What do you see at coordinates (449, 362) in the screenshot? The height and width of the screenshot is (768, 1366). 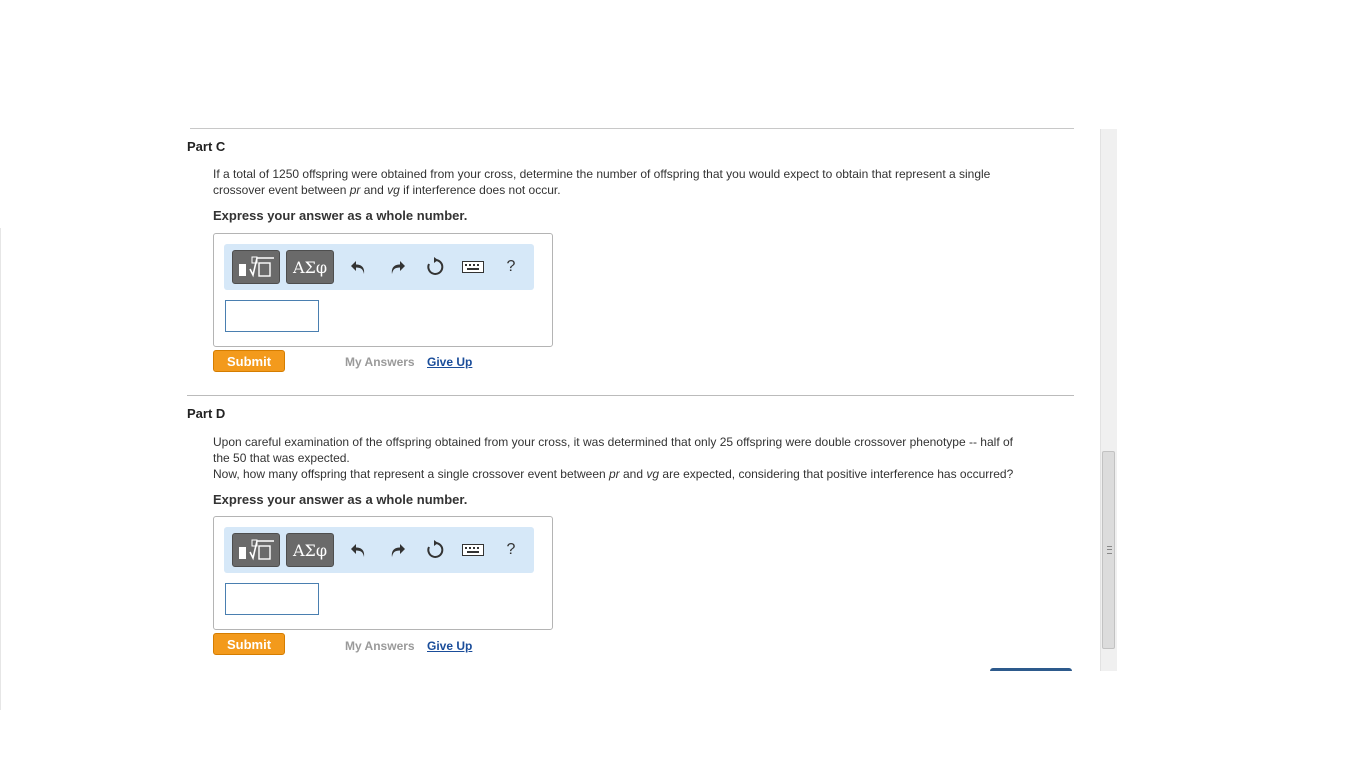 I see `part-c-give-up-link: Give Up` at bounding box center [449, 362].